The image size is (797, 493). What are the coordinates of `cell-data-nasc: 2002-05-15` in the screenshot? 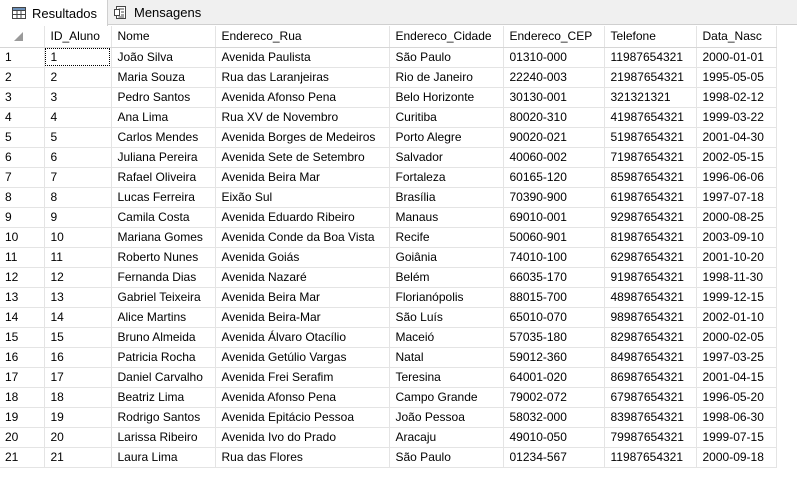 It's located at (736, 157).